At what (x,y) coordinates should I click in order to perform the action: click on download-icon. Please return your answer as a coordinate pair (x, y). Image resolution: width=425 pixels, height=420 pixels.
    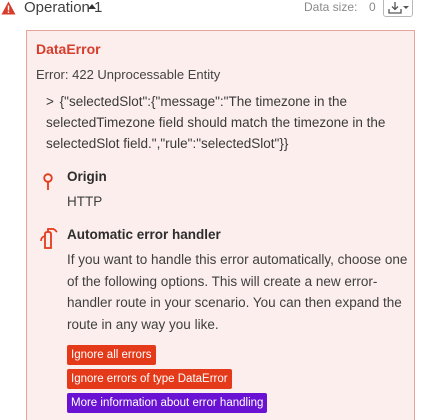
    Looking at the image, I should click on (395, 8).